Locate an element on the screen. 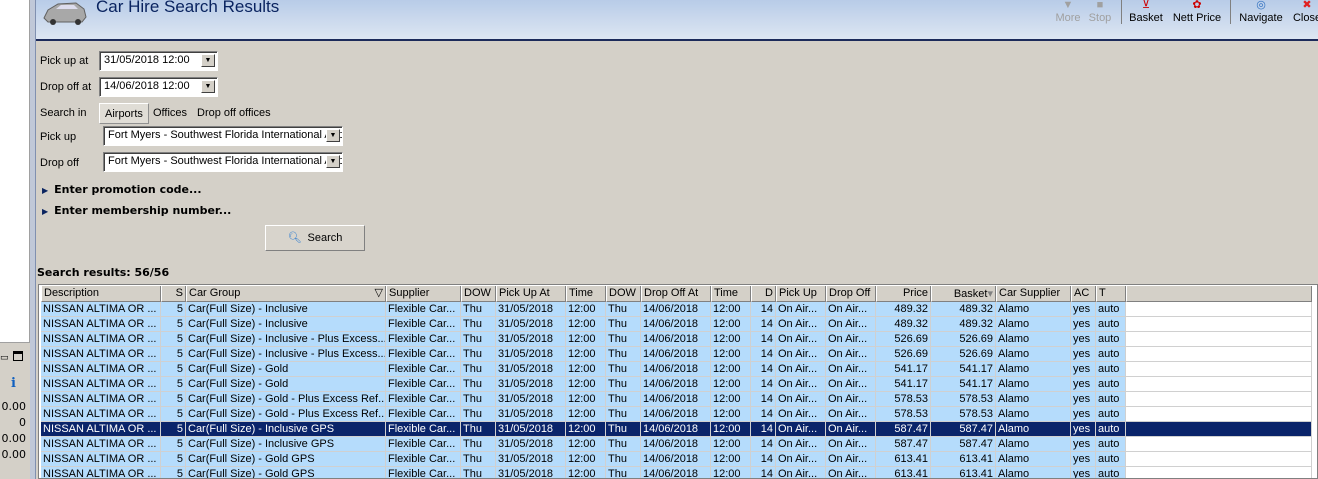  basket-button: ⊻ Basket is located at coordinates (1146, 15).